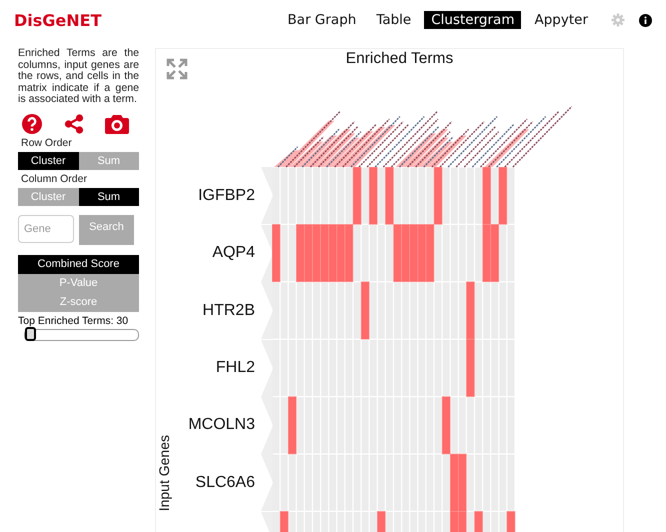 Image resolution: width=666 pixels, height=532 pixels. What do you see at coordinates (30, 333) in the screenshot?
I see `slider-thumb` at bounding box center [30, 333].